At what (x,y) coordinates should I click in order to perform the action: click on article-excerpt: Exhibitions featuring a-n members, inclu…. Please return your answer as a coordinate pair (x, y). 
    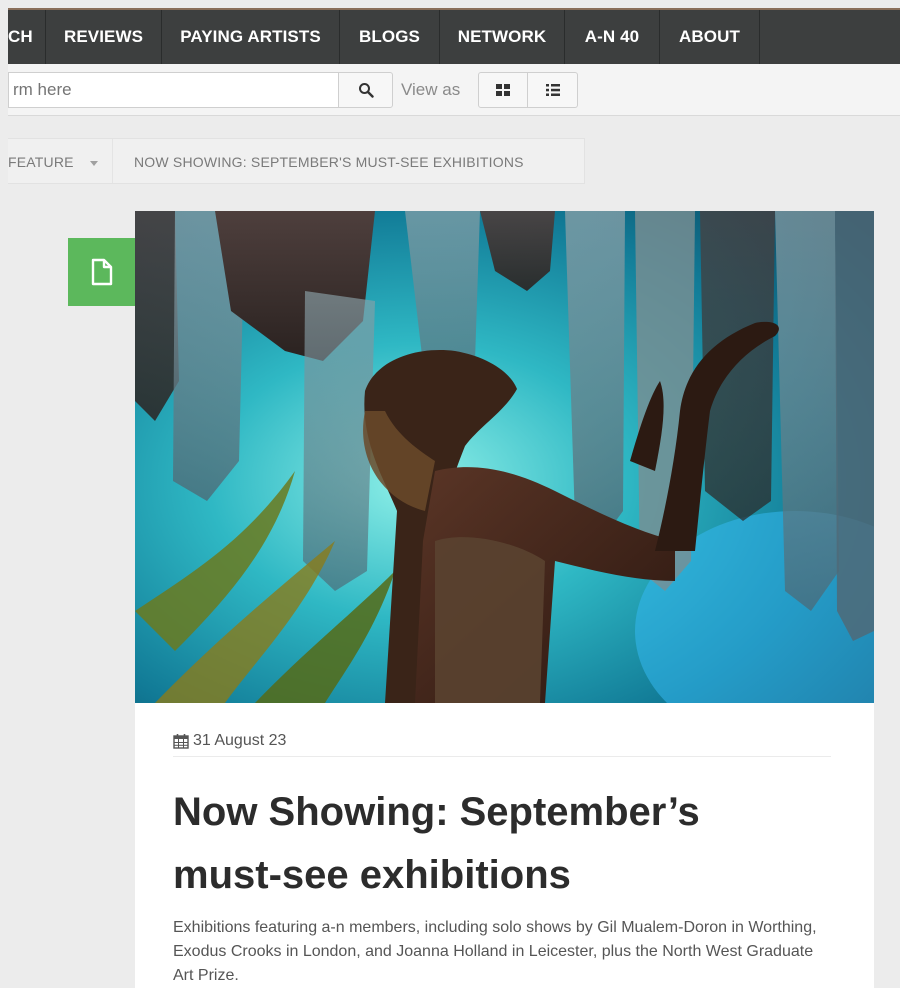
    Looking at the image, I should click on (495, 951).